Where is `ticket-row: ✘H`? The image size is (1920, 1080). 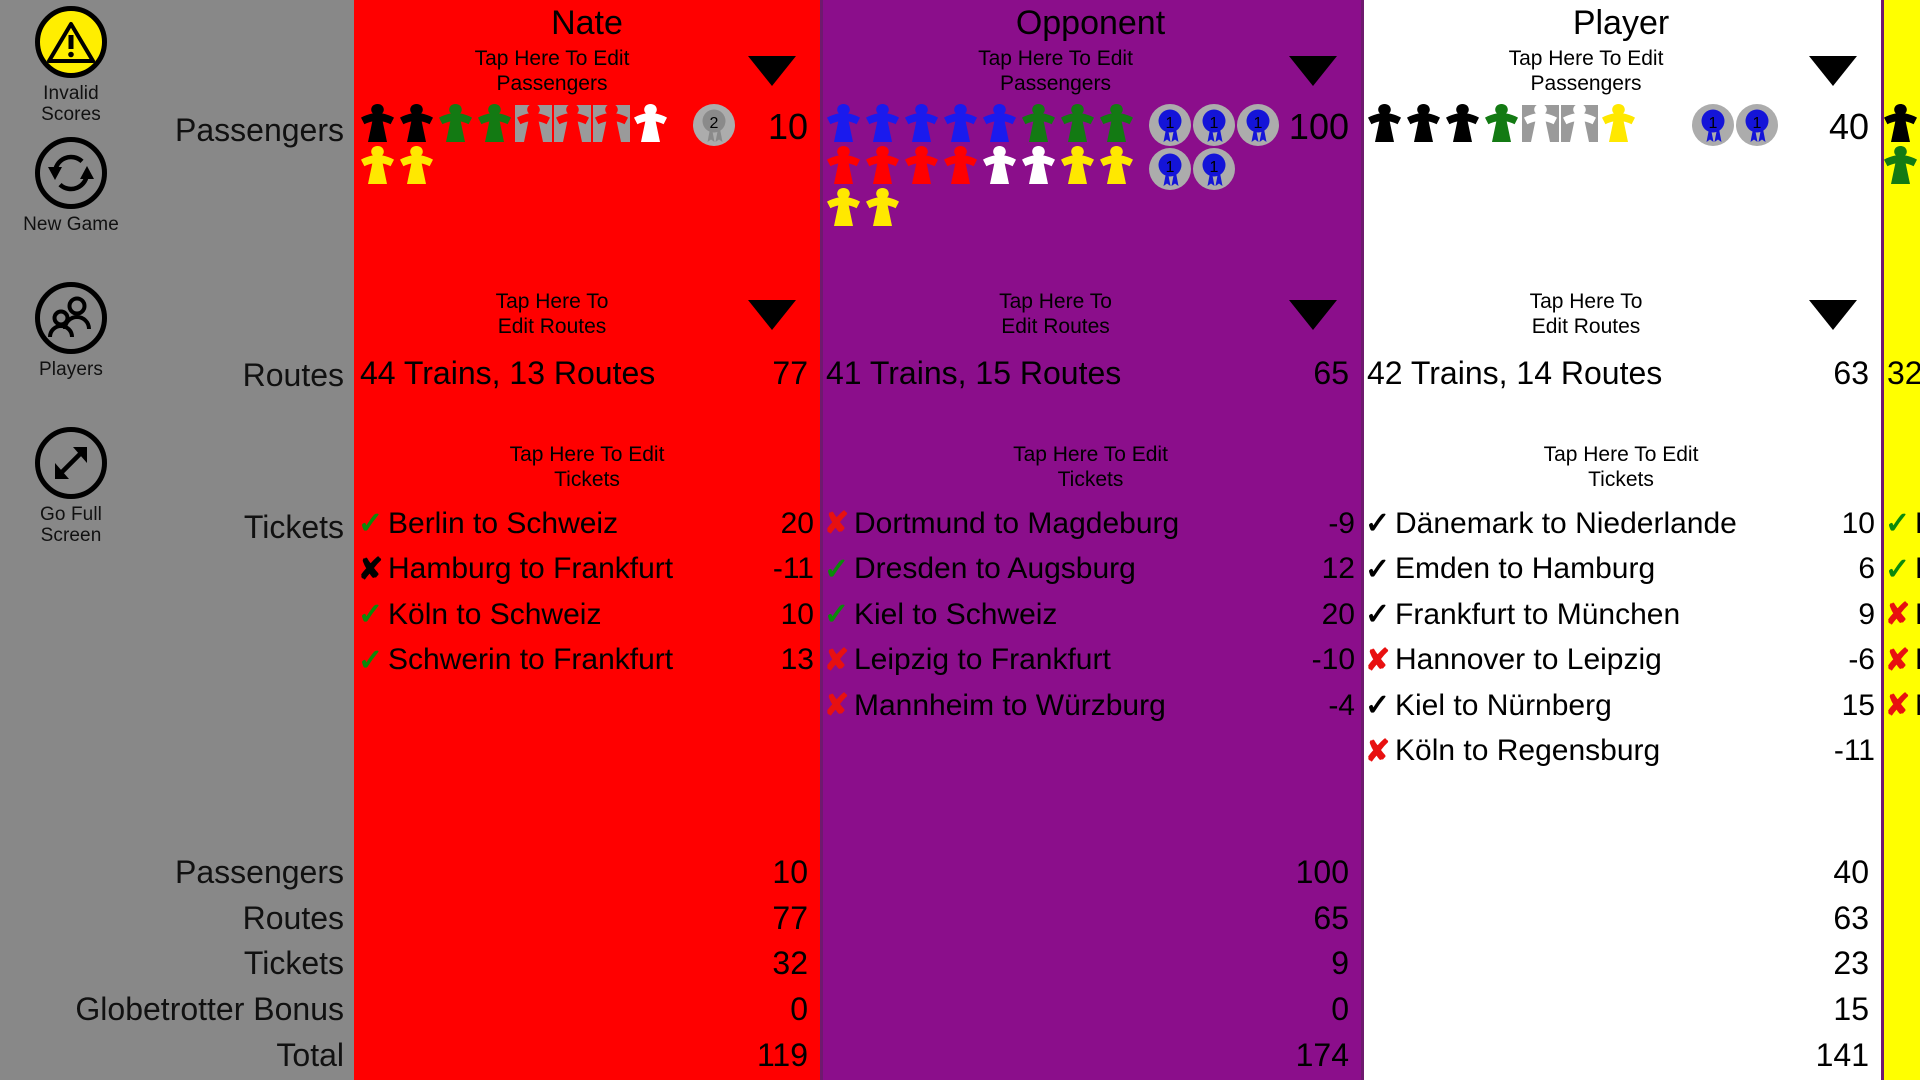 ticket-row: ✘H is located at coordinates (1902, 614).